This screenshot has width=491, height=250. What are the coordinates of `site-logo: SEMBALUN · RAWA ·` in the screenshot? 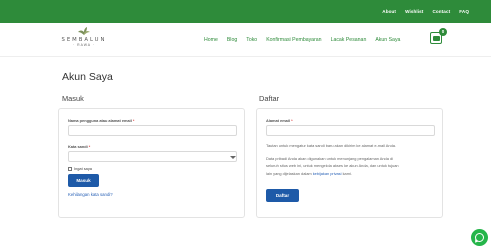 It's located at (84, 40).